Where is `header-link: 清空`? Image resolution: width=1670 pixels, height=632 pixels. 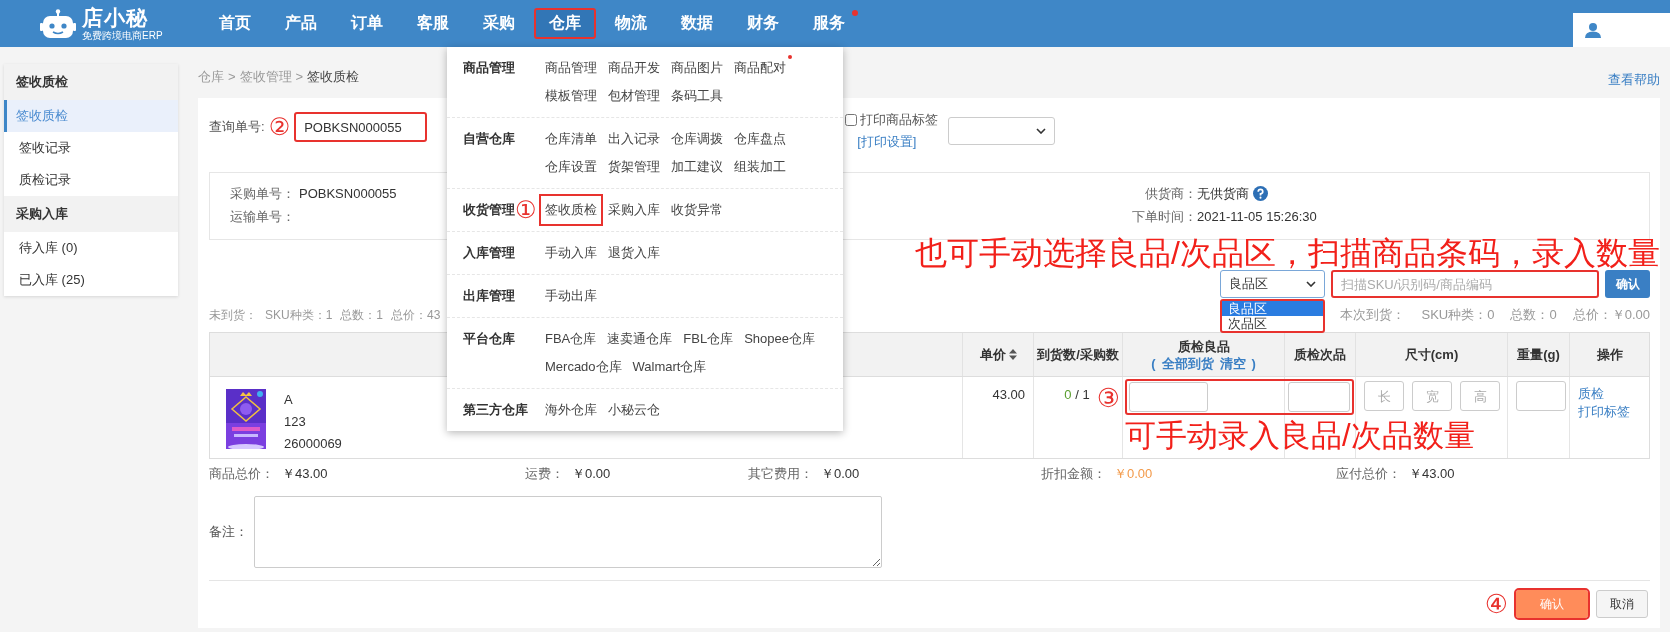
header-link: 清空 is located at coordinates (1232, 363).